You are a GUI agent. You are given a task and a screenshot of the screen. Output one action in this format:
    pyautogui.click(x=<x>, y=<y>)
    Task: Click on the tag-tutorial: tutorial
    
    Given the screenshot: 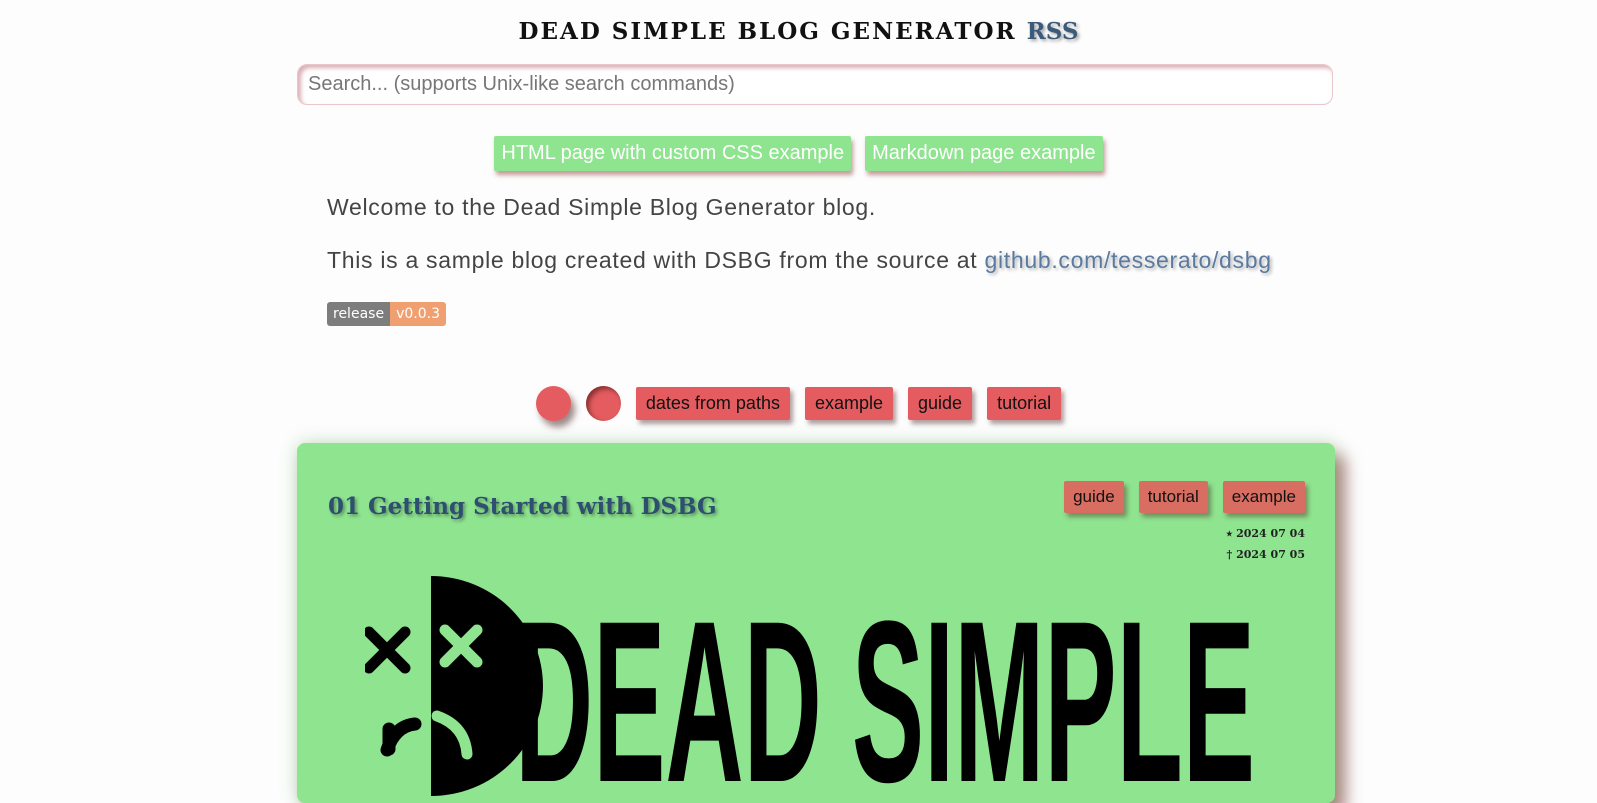 What is the action you would take?
    pyautogui.click(x=1024, y=403)
    